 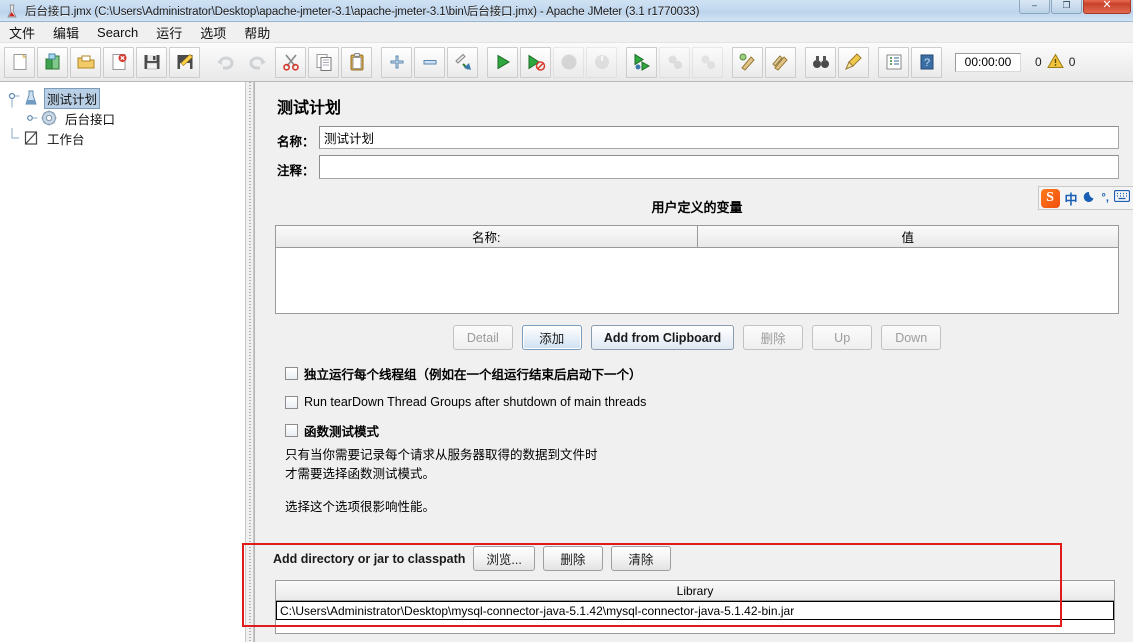 I want to click on function-helper-icon, so click(x=893, y=62).